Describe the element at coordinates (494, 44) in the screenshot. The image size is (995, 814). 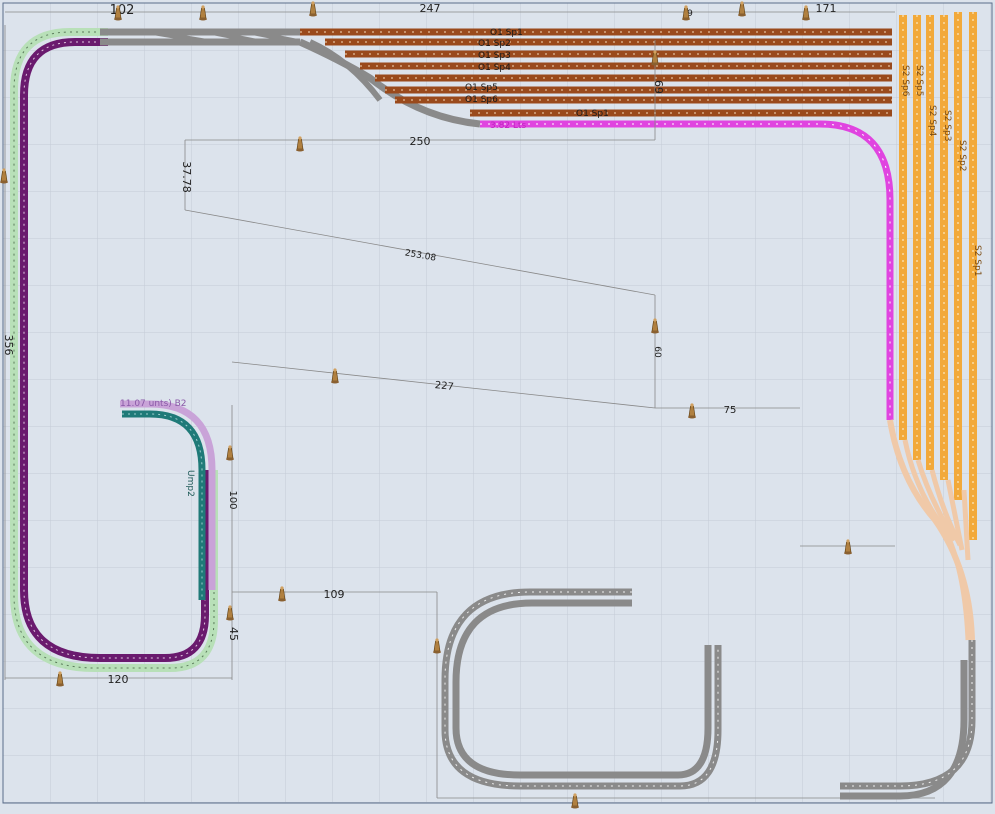
I see `label-o1-sp2: O1 Sp2` at that location.